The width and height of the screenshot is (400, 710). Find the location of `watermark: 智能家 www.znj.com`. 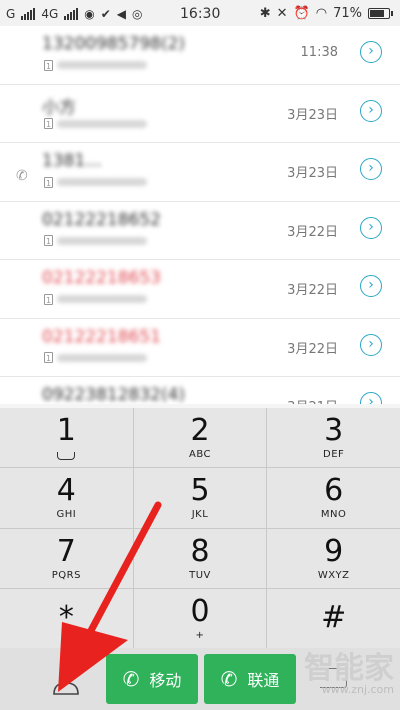

watermark: 智能家 www.znj.com is located at coordinates (349, 675).